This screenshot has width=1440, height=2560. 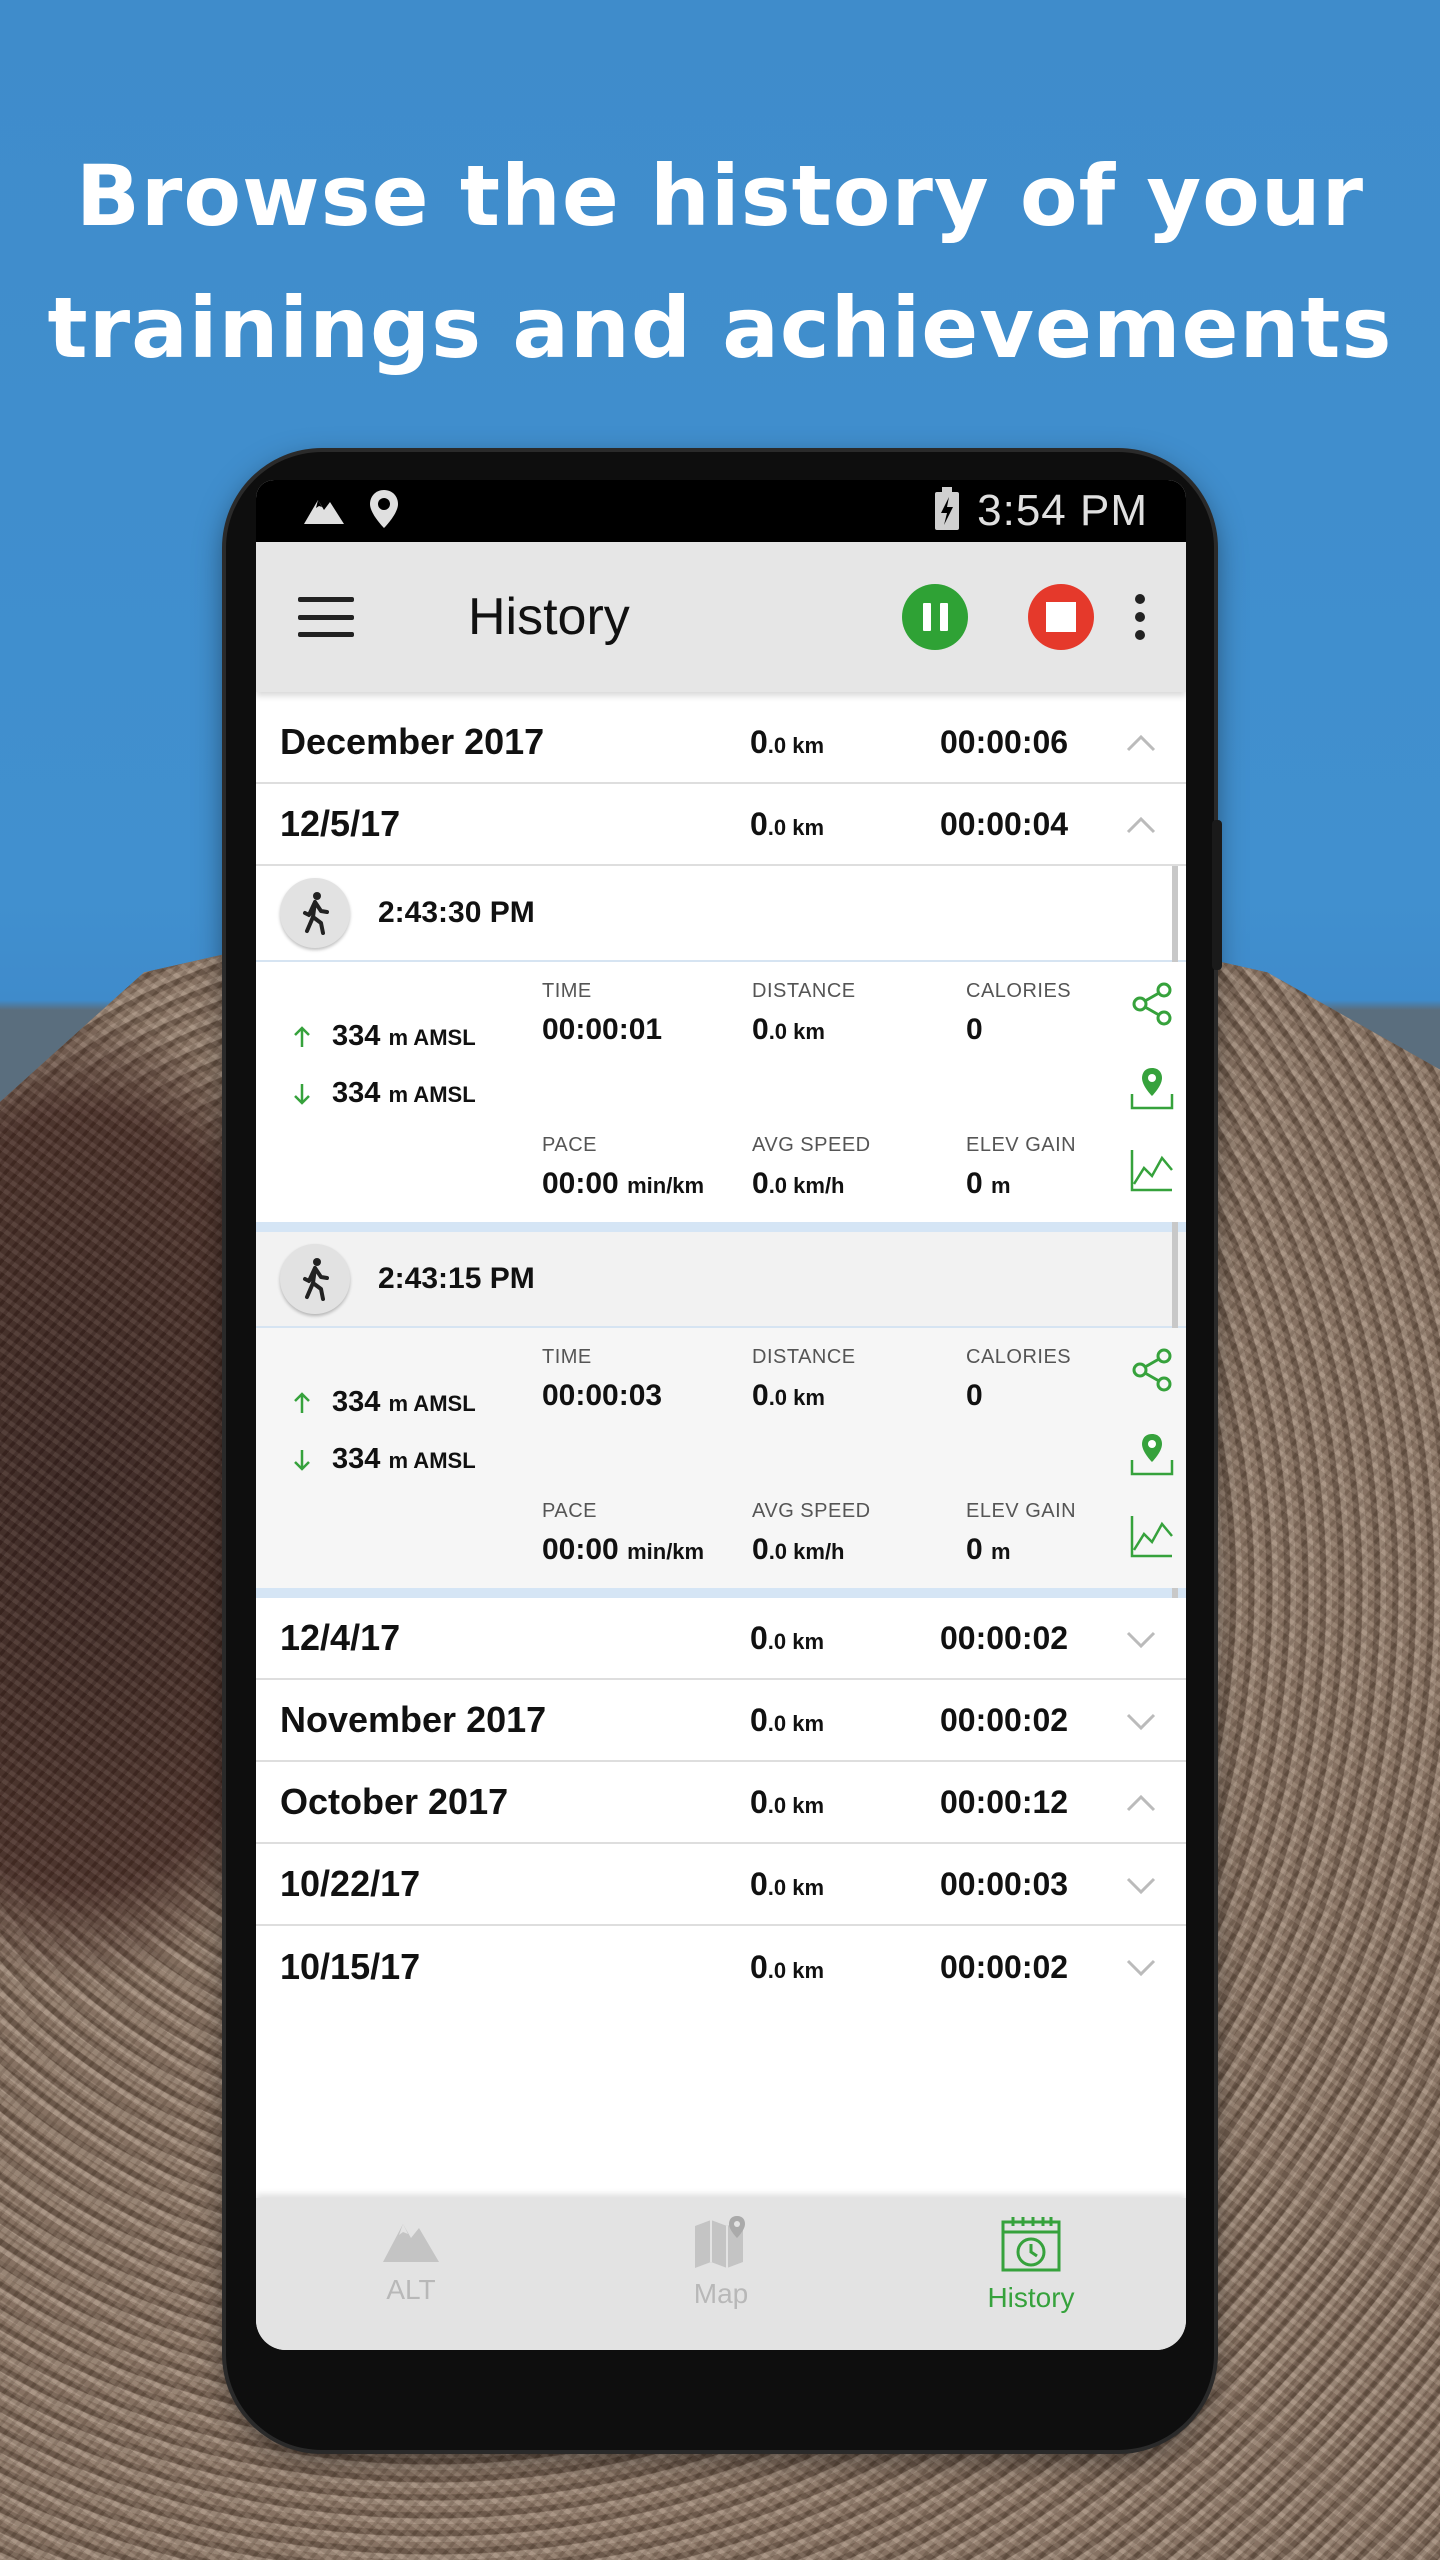 What do you see at coordinates (456, 912) in the screenshot?
I see `session-start-time: 2:43:30 PM` at bounding box center [456, 912].